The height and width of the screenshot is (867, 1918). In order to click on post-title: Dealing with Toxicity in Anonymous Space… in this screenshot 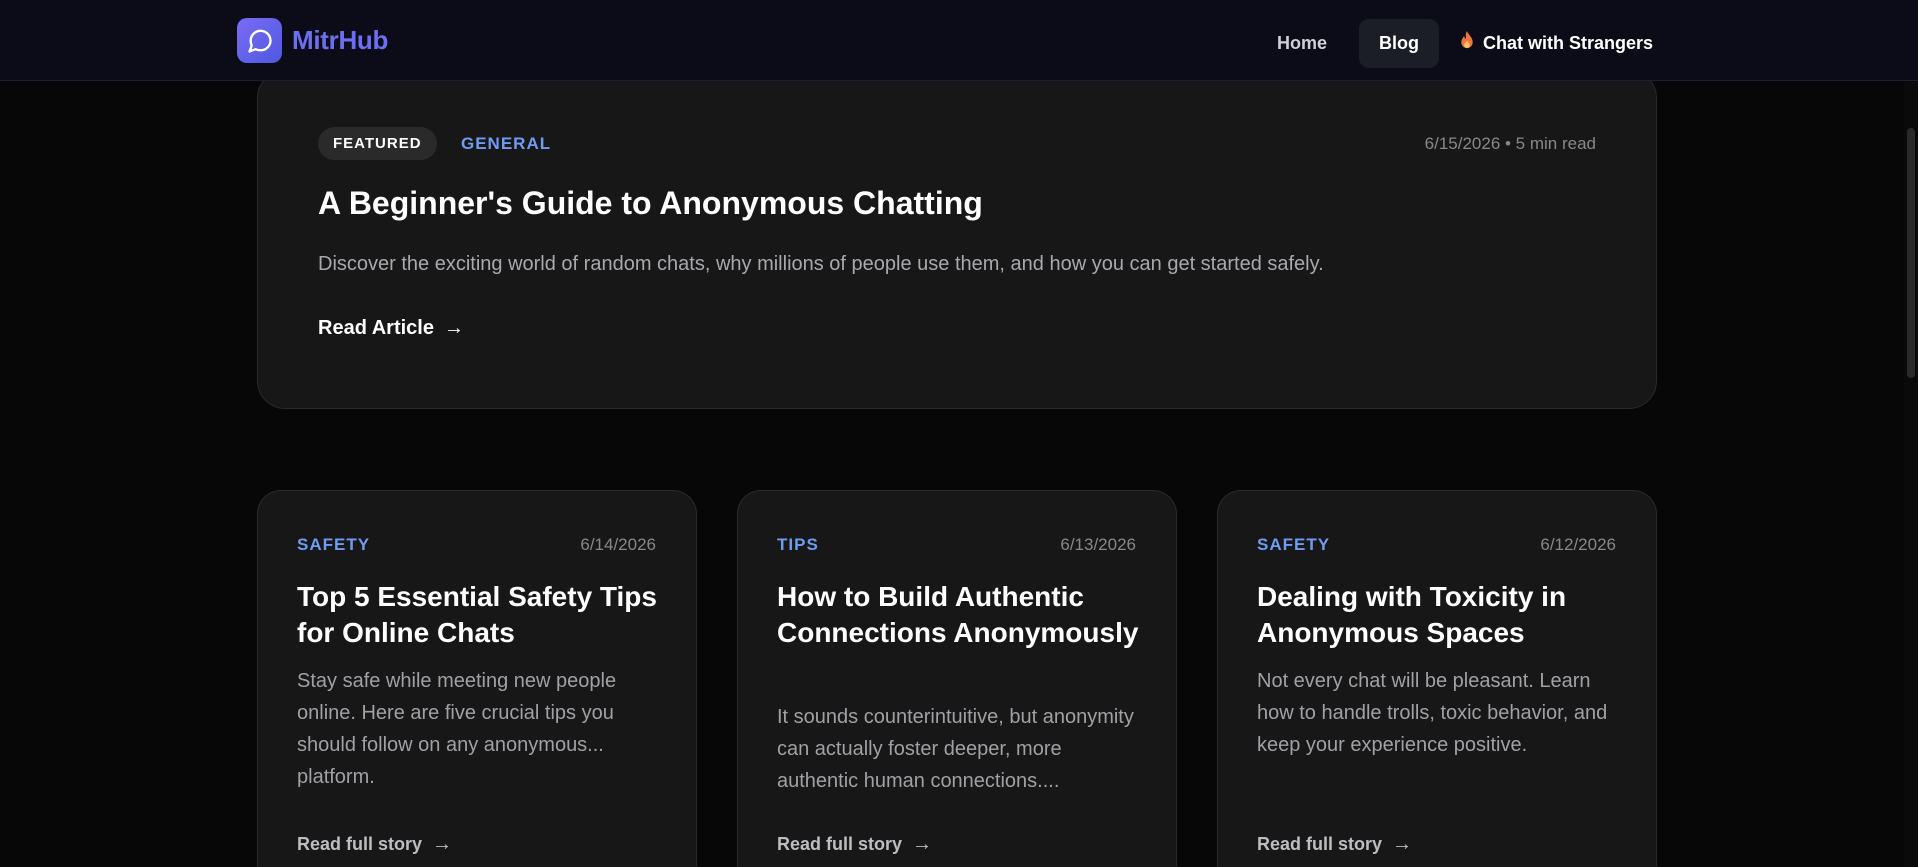, I will do `click(1442, 615)`.